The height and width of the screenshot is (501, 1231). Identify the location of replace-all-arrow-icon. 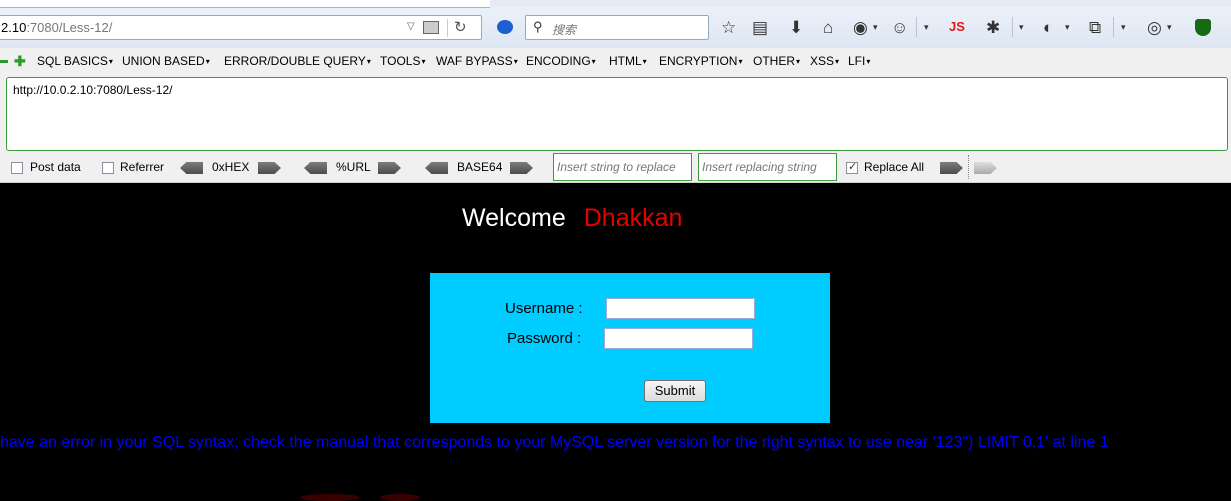
(951, 168).